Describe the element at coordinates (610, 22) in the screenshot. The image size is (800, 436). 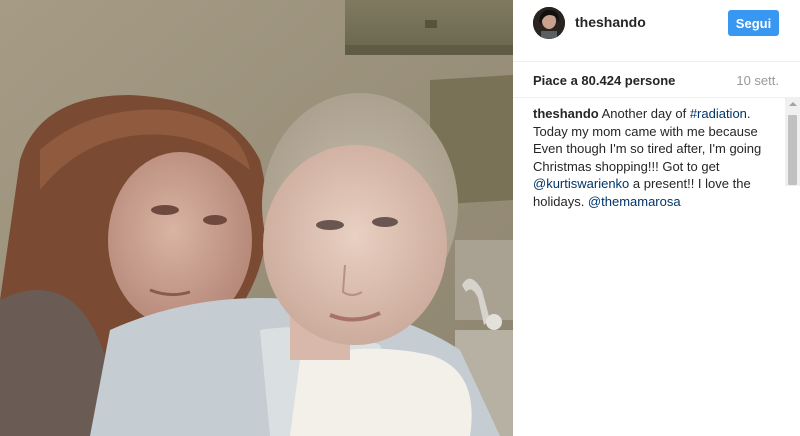
I see `username-link: theshando` at that location.